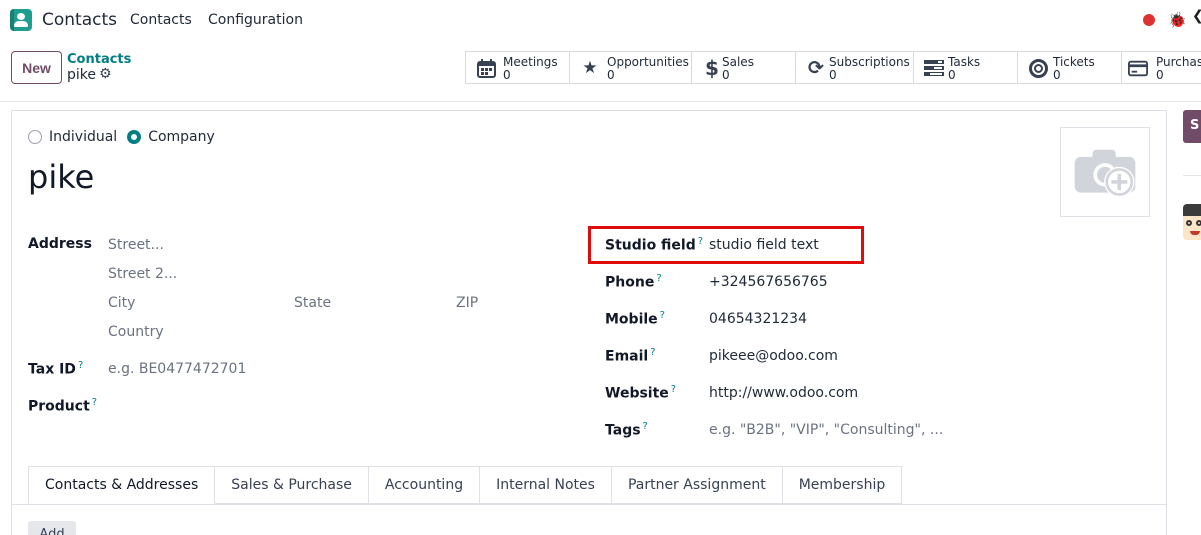 The height and width of the screenshot is (535, 1201). I want to click on studio-field-input: studio field text, so click(764, 245).